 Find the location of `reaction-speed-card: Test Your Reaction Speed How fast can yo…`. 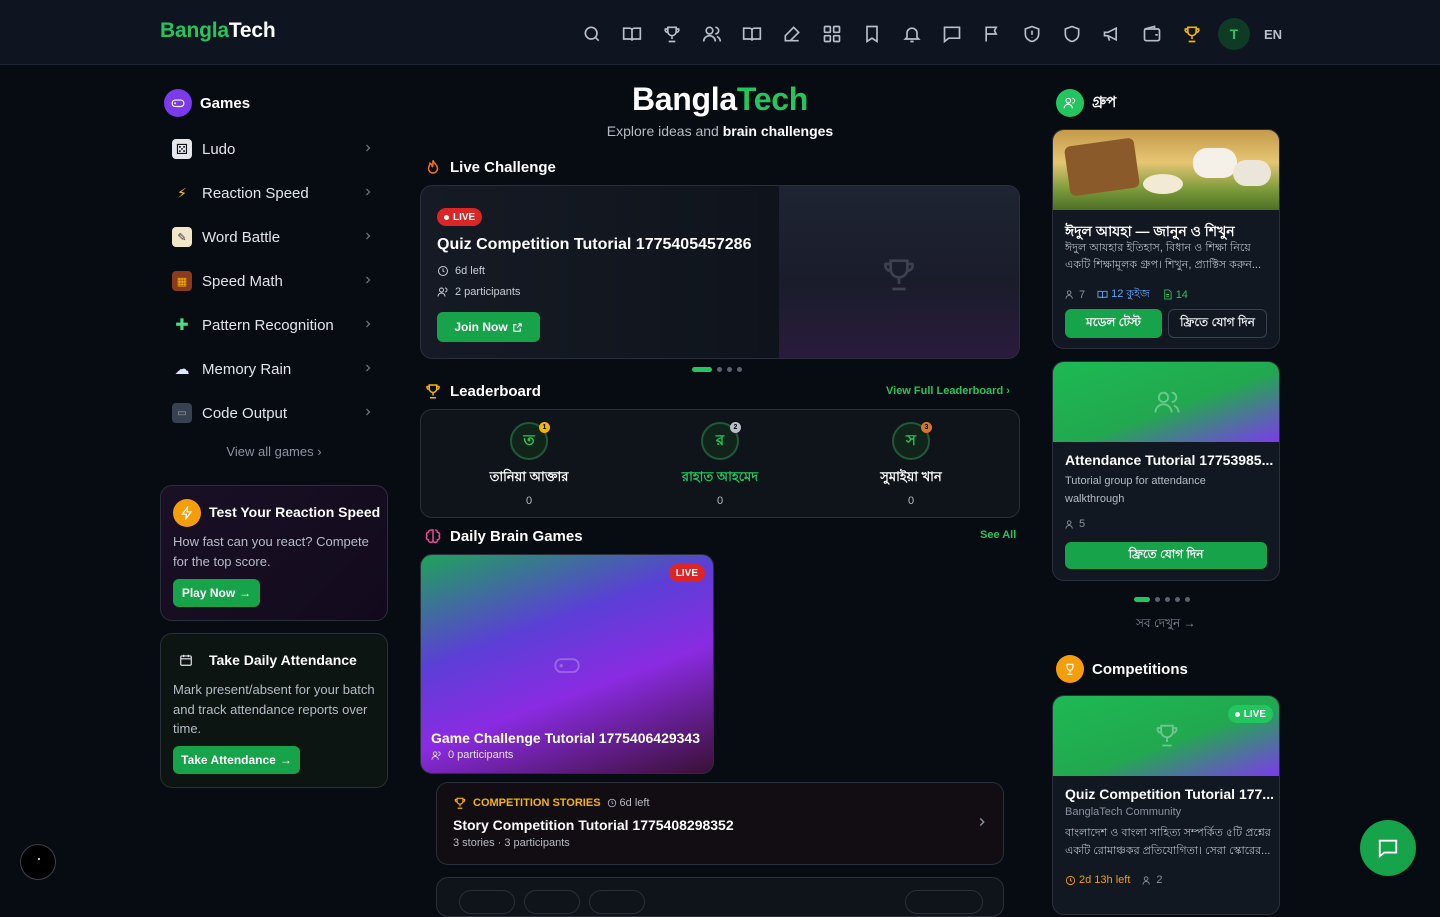

reaction-speed-card: Test Your Reaction Speed How fast can yo… is located at coordinates (274, 553).